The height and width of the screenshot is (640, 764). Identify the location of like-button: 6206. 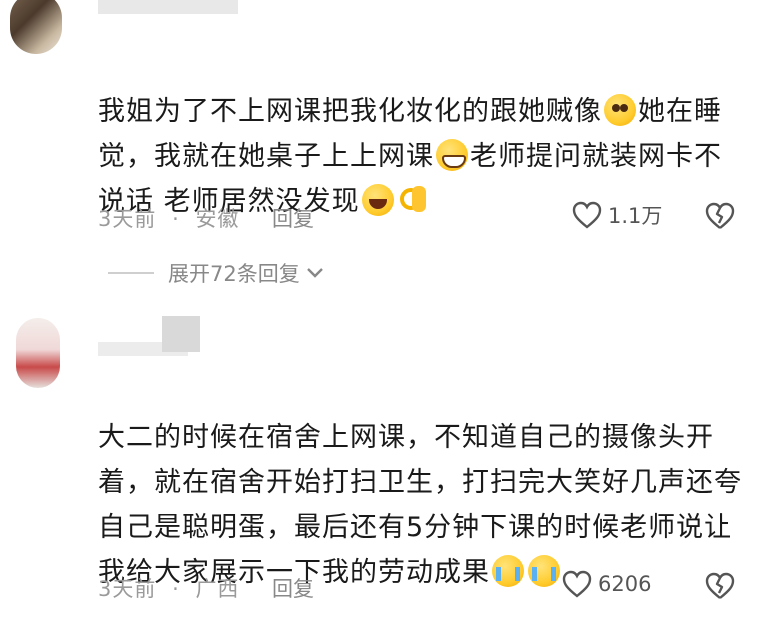
(606, 584).